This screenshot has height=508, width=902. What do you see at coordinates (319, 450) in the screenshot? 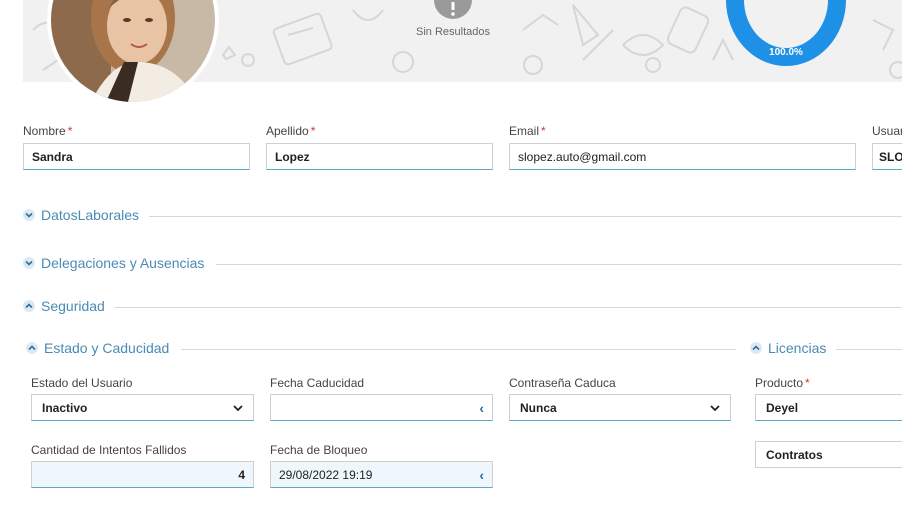
I see `fecha-bloqueo-label: Fecha de Bloqueo` at bounding box center [319, 450].